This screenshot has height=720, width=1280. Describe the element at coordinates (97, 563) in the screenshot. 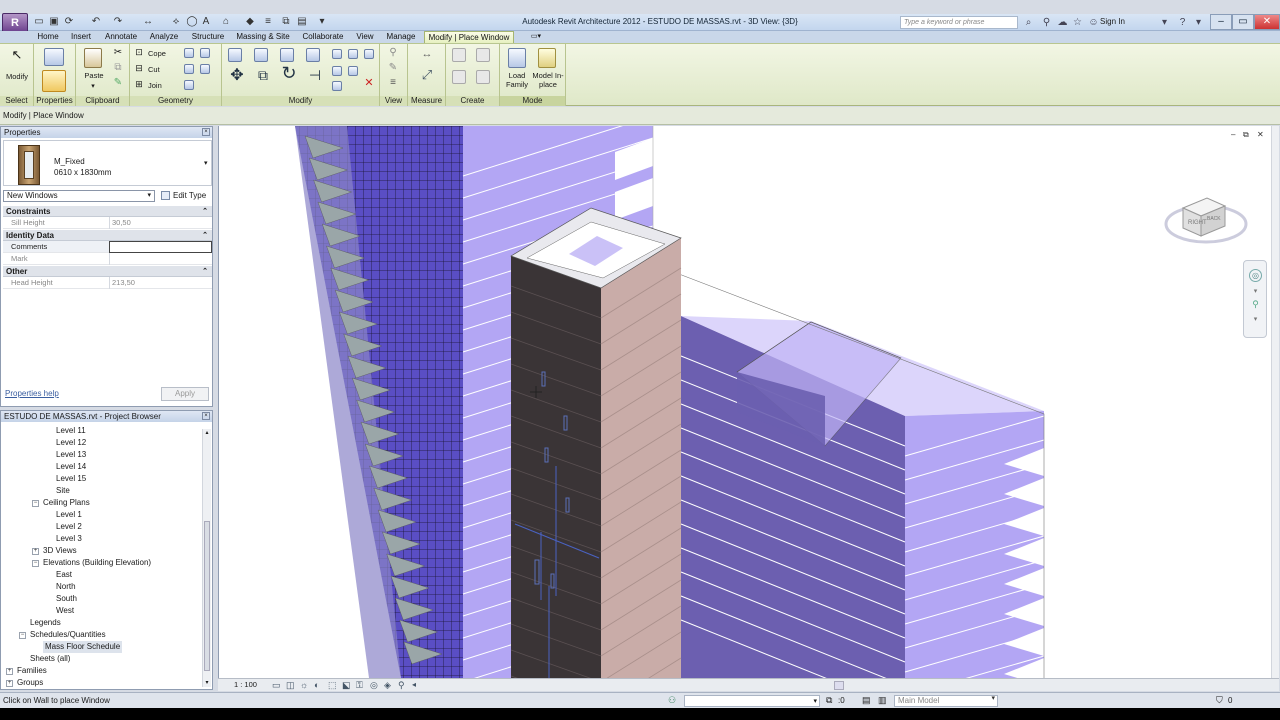

I see `browser-item: Elevations (Building Elevation)` at that location.